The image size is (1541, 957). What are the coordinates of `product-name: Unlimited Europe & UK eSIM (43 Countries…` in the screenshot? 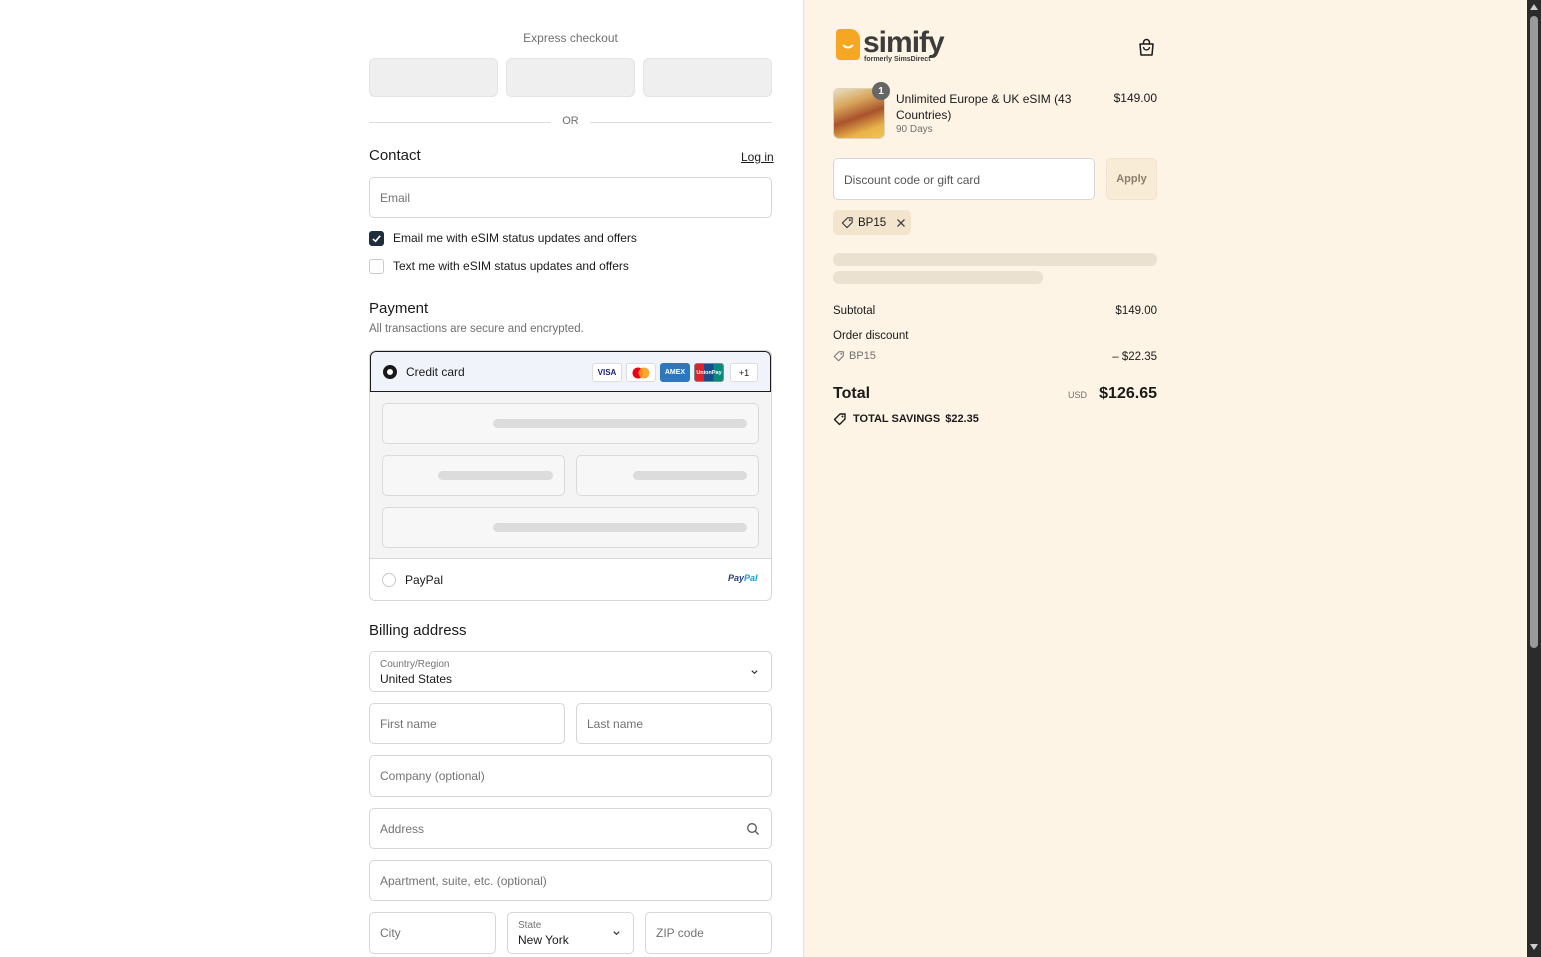 It's located at (984, 107).